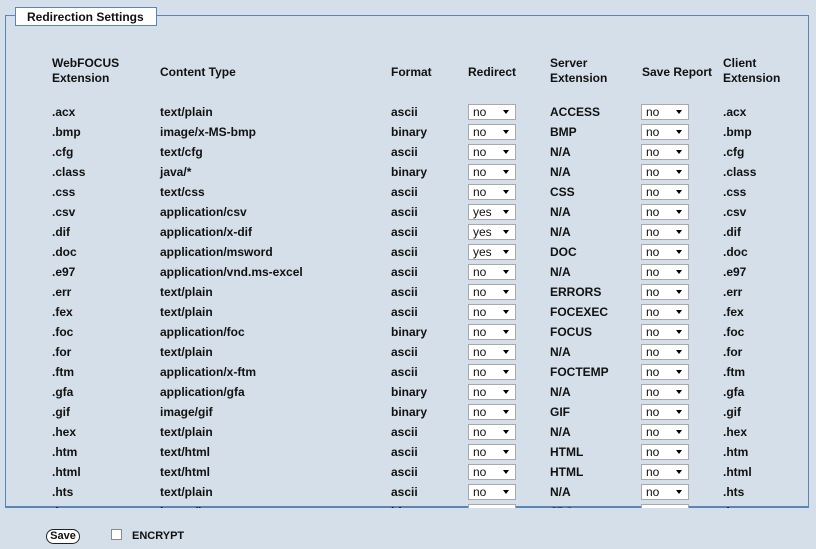  What do you see at coordinates (412, 232) in the screenshot?
I see `table-row: .dif application/x-dif ascii yes N/A no .dif` at bounding box center [412, 232].